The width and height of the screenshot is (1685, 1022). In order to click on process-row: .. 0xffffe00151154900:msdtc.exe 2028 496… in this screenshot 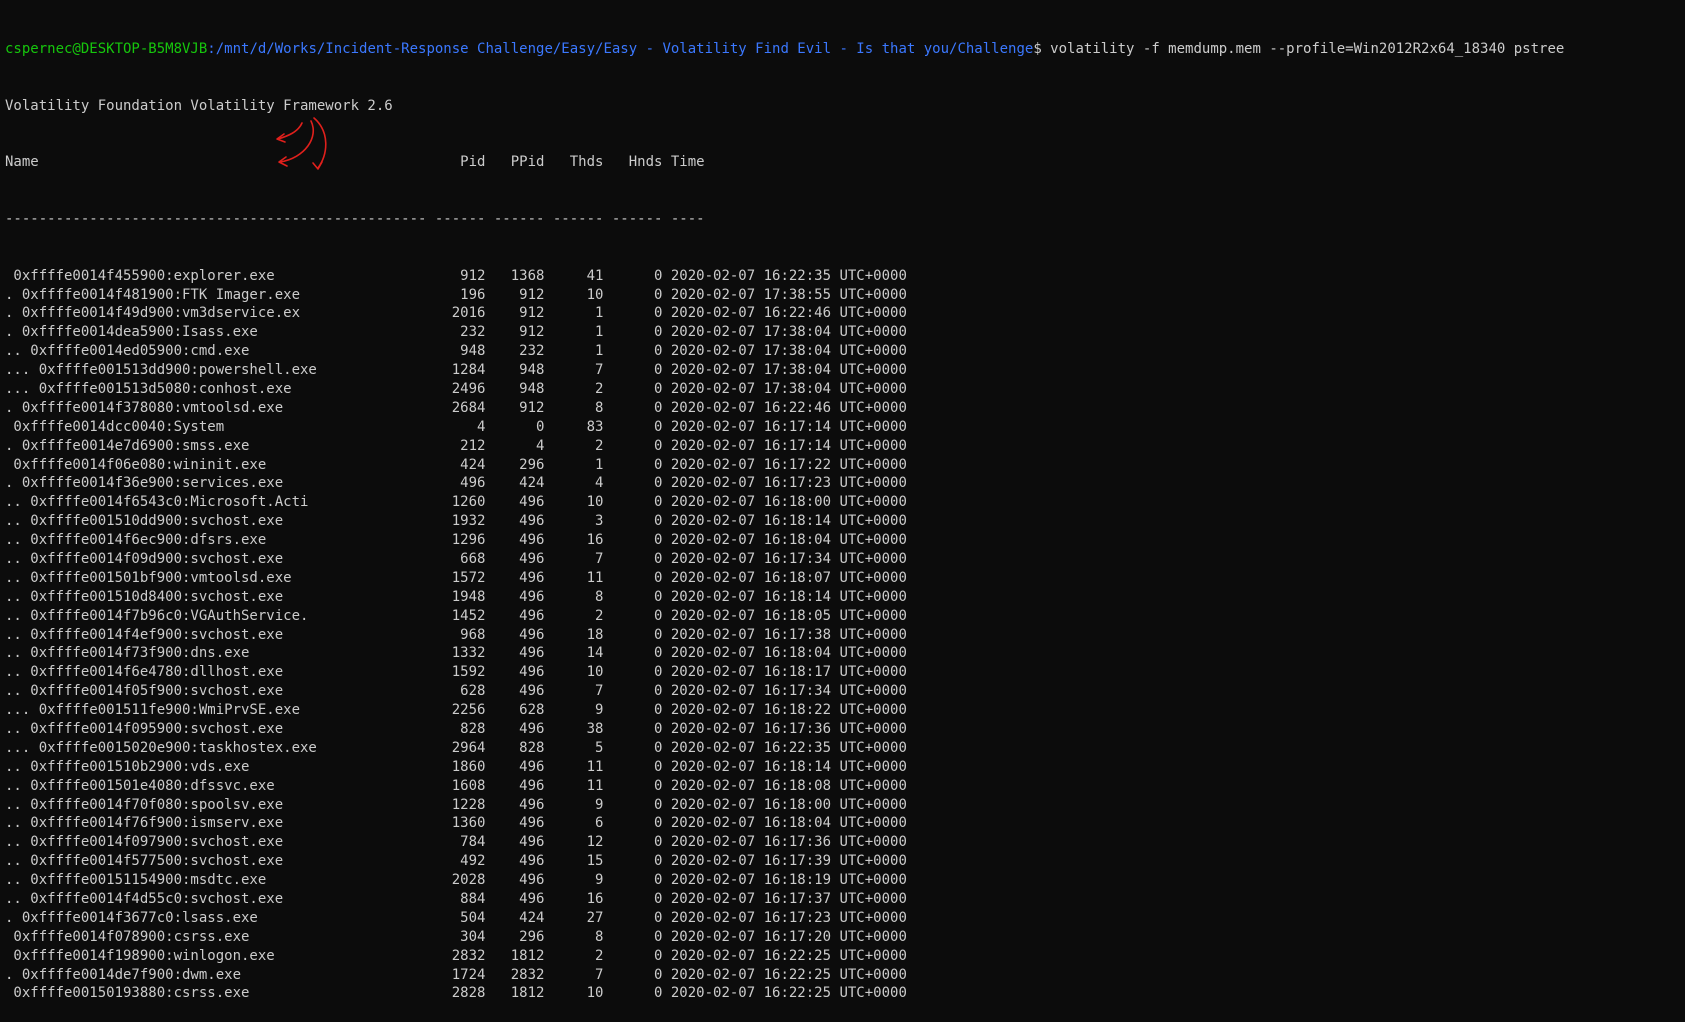, I will do `click(456, 880)`.